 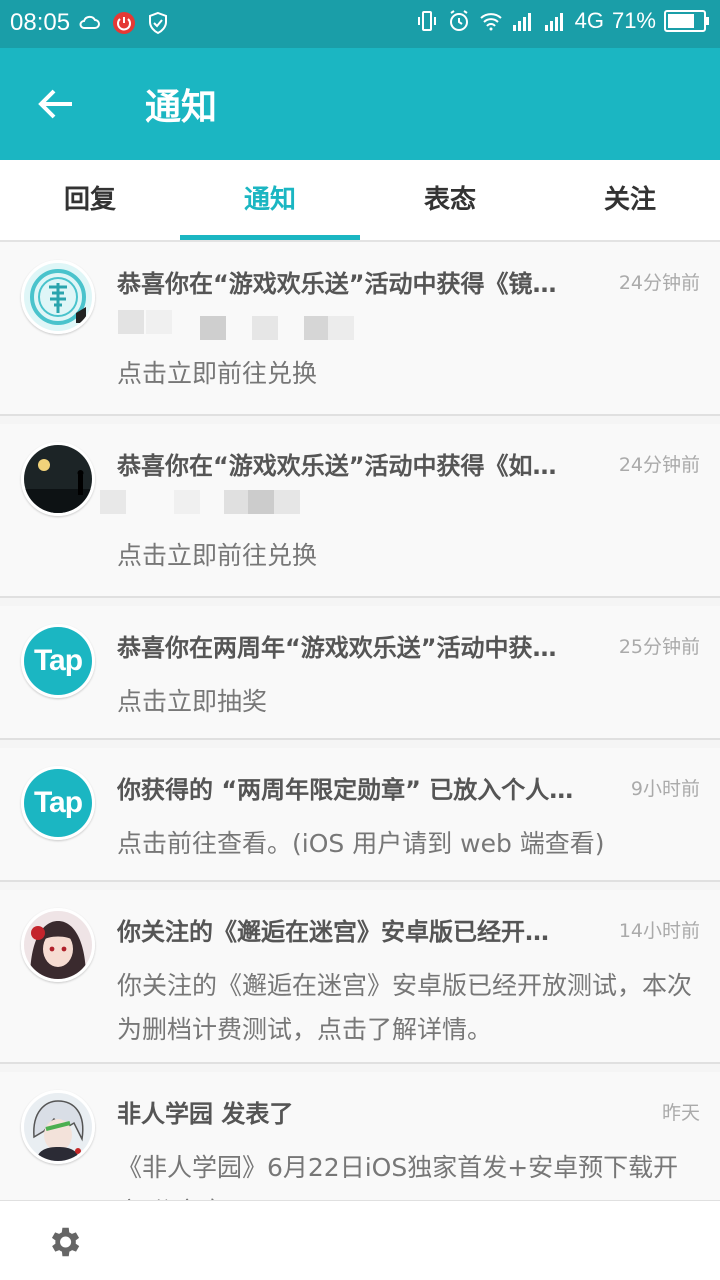 I want to click on anime-girl-icon, so click(x=58, y=945).